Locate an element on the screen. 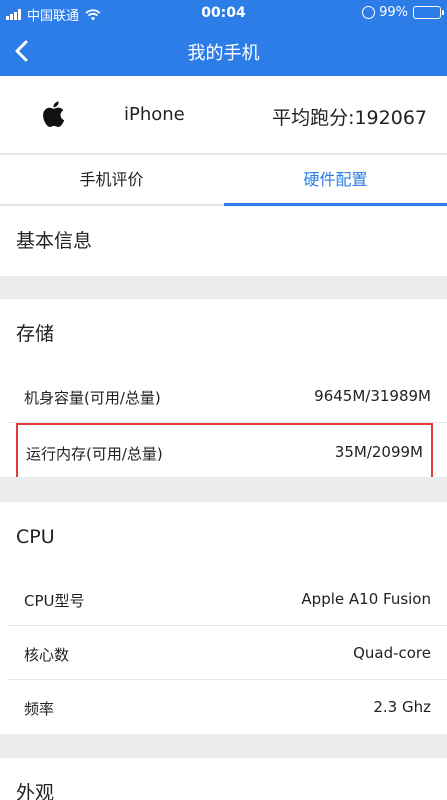  section-title: CPU is located at coordinates (35, 537).